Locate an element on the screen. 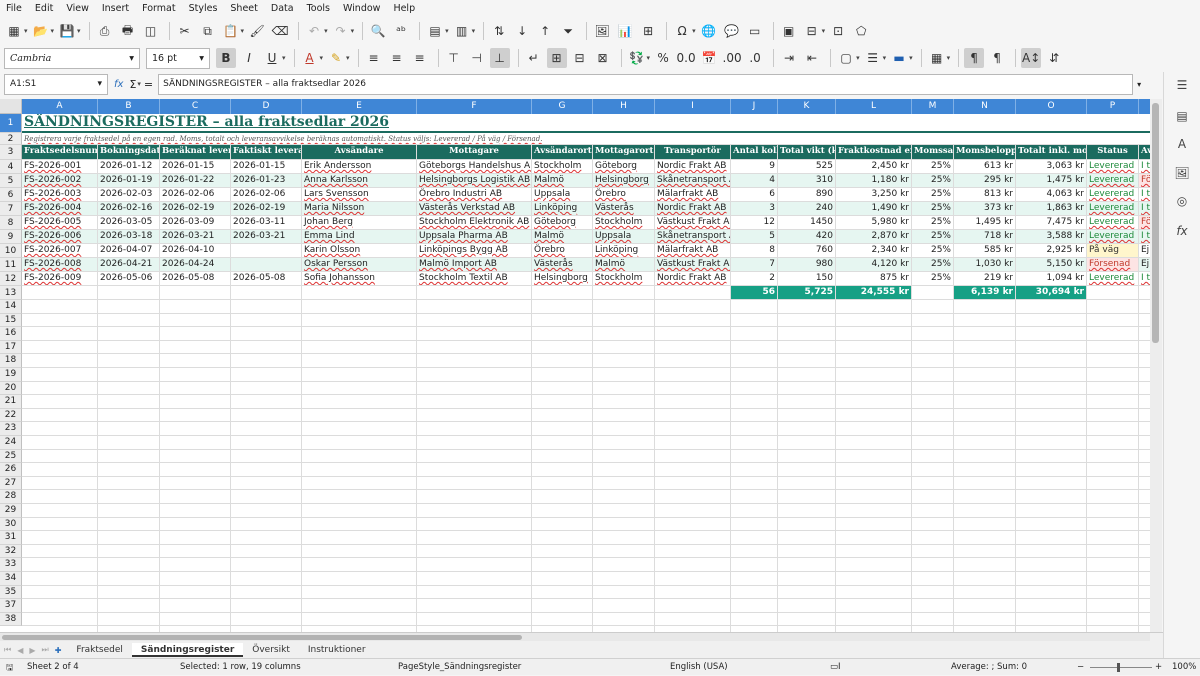 The image size is (1200, 676). italic-icon: I is located at coordinates (249, 58).